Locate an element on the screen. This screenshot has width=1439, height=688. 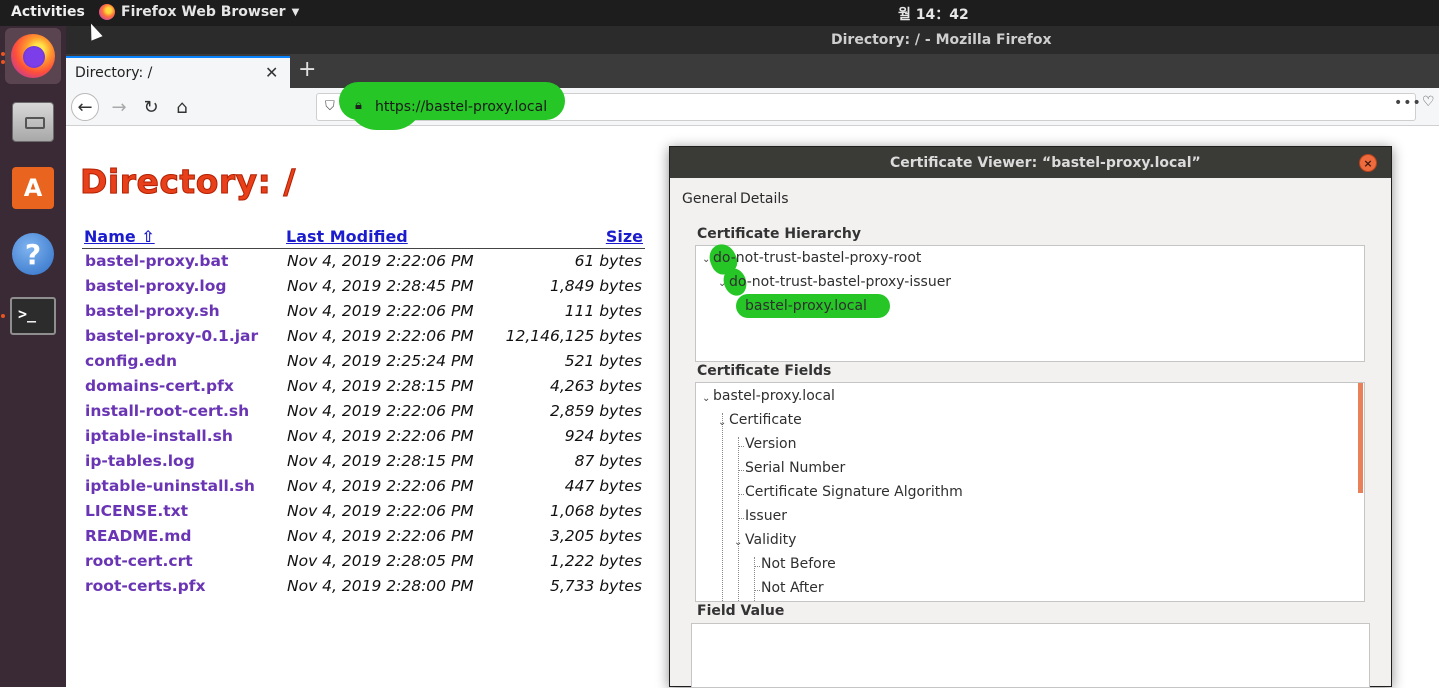
file-name-link: domains-cert.pfx is located at coordinates (183, 386).